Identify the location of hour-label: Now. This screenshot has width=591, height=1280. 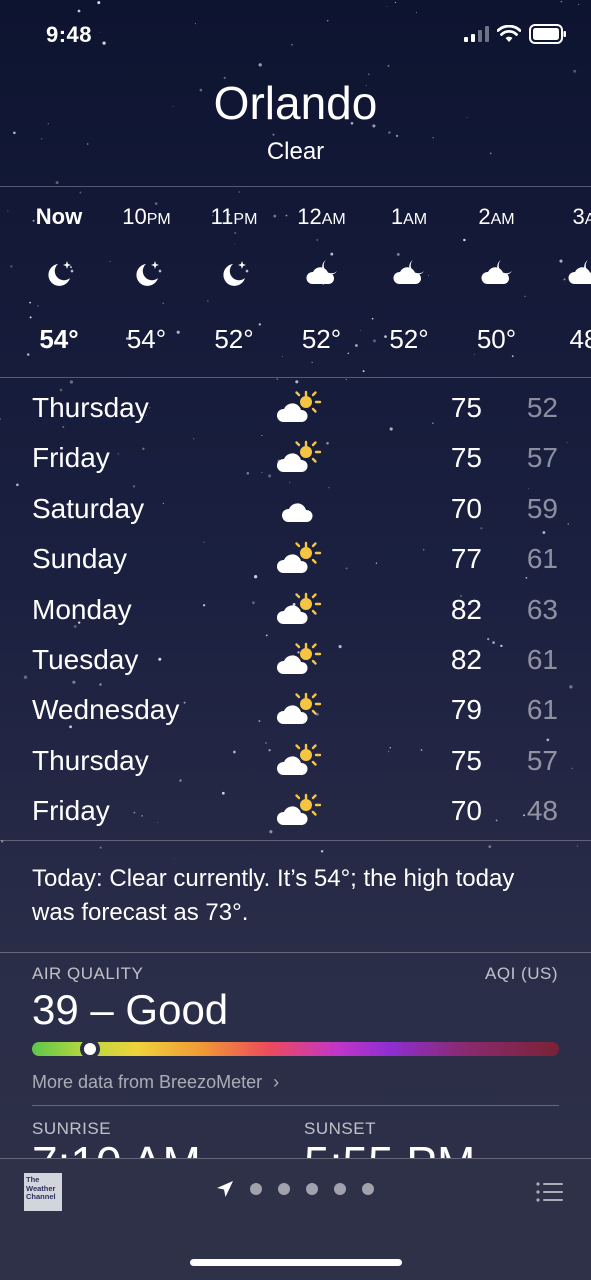
(59, 216).